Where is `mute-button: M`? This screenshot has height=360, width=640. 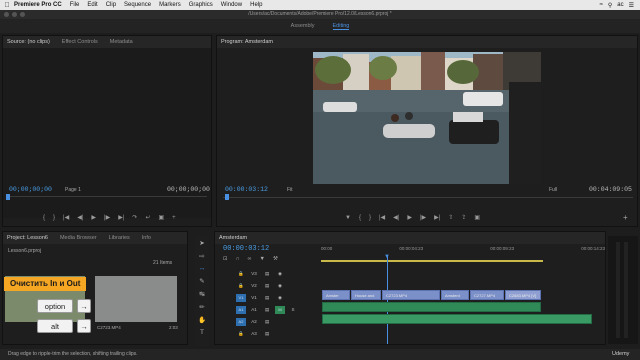 mute-button: M is located at coordinates (280, 309).